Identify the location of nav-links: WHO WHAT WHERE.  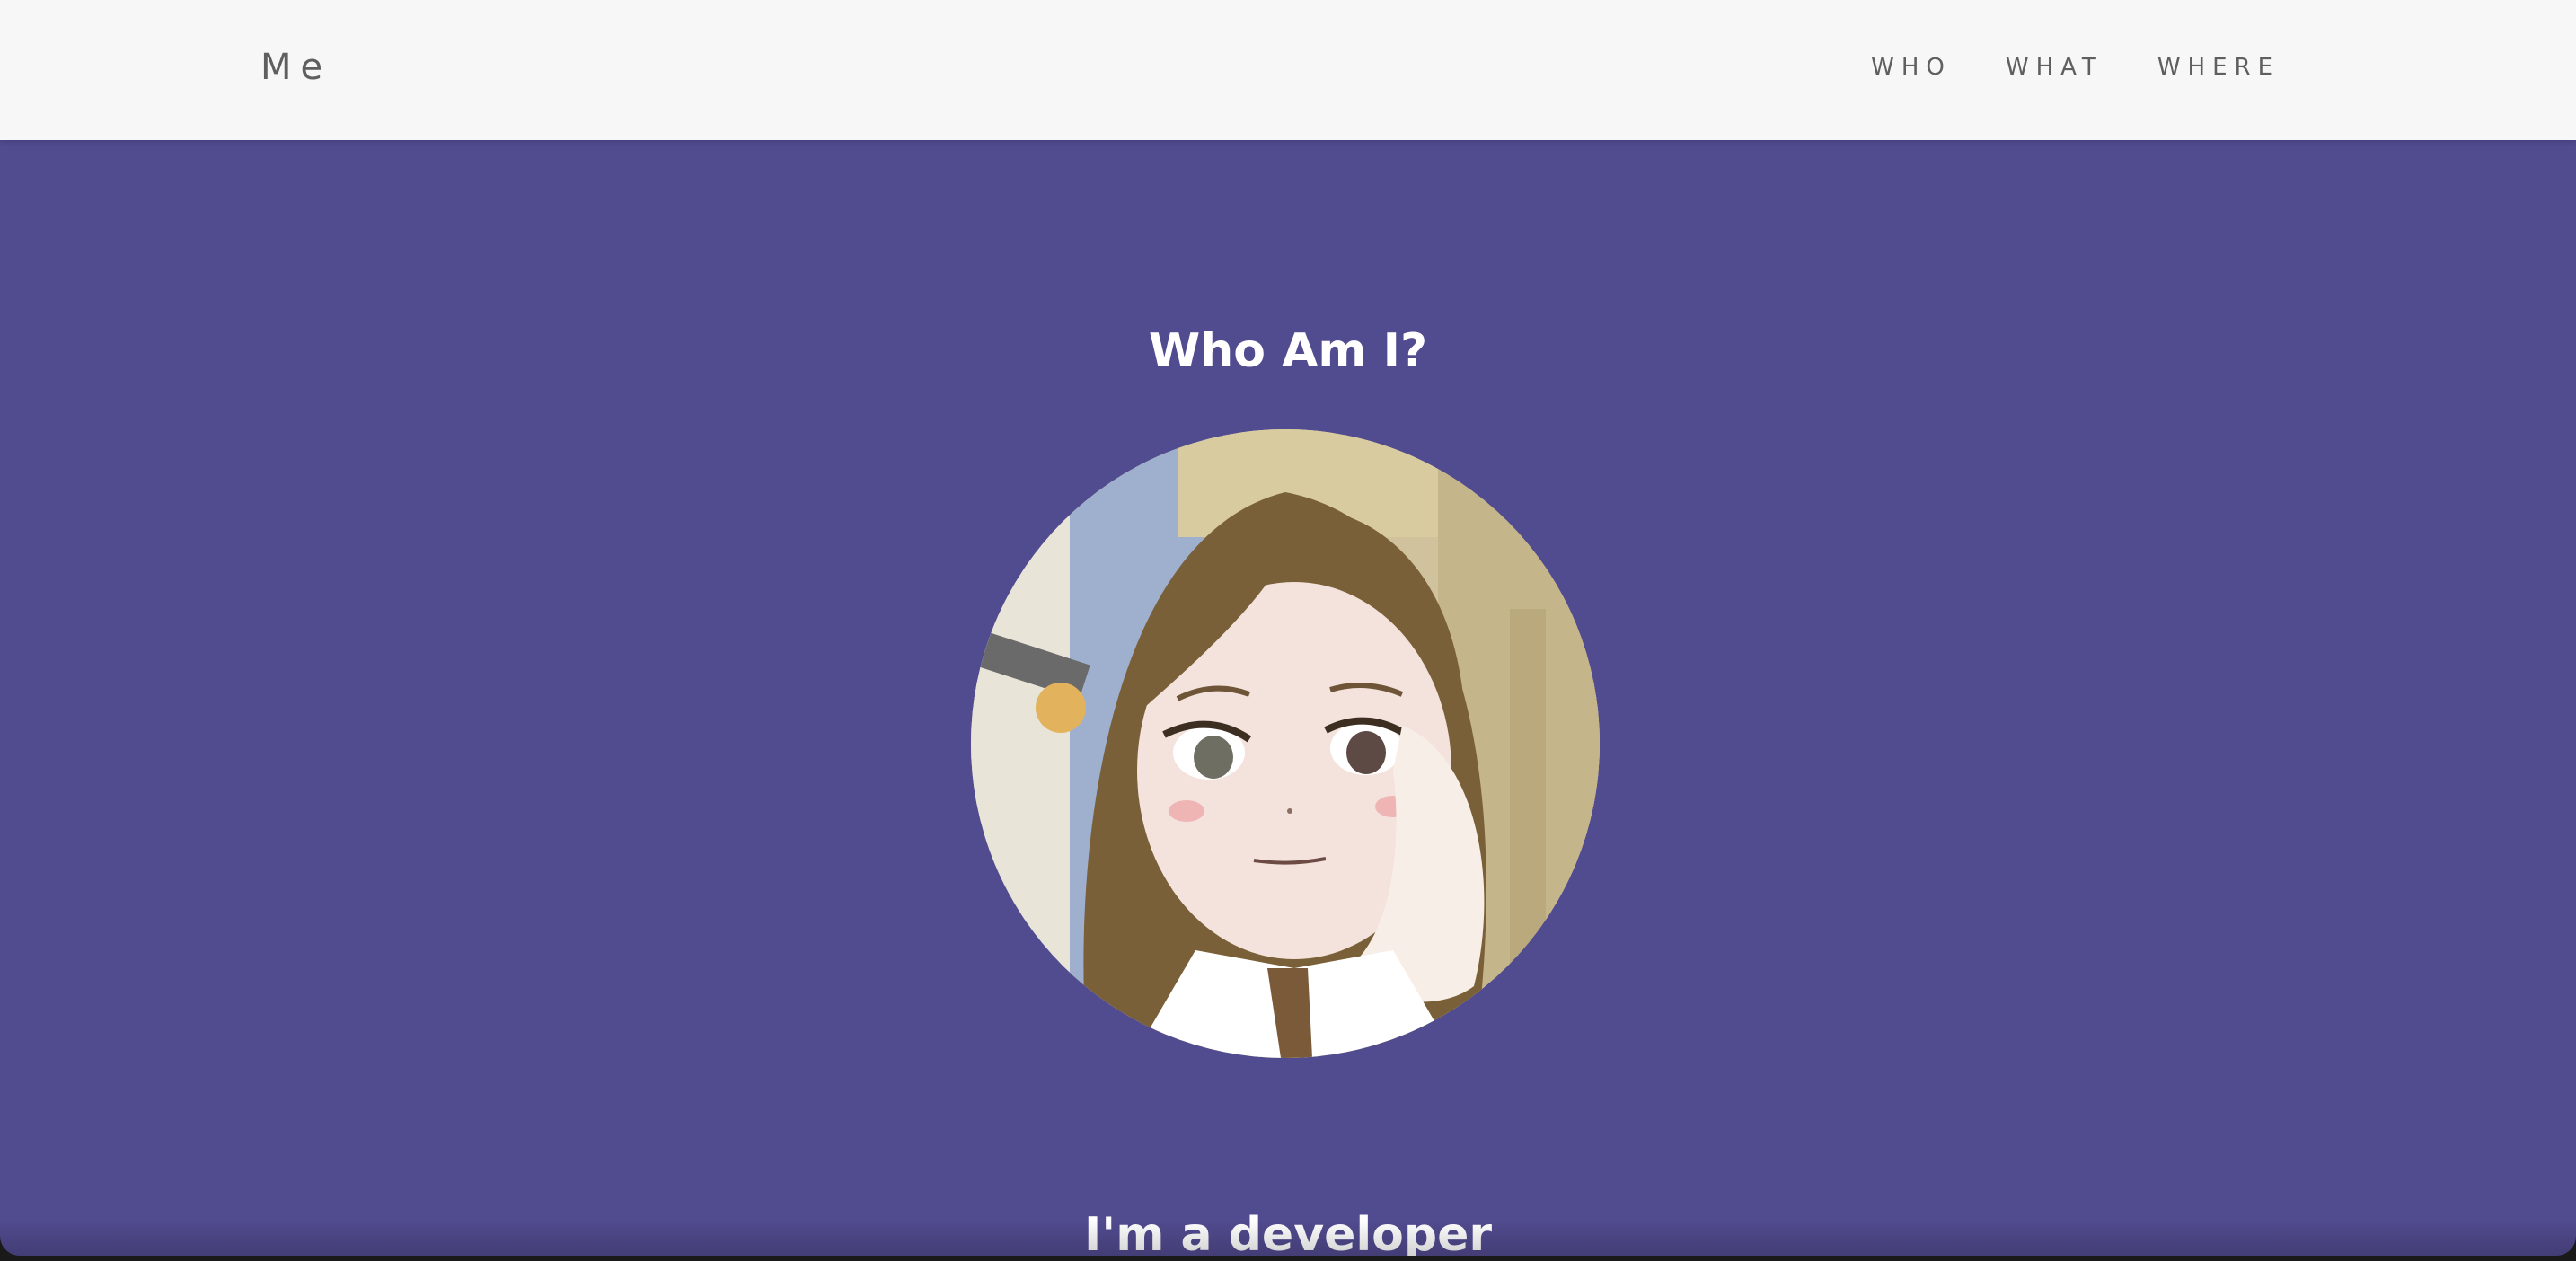
(2048, 67).